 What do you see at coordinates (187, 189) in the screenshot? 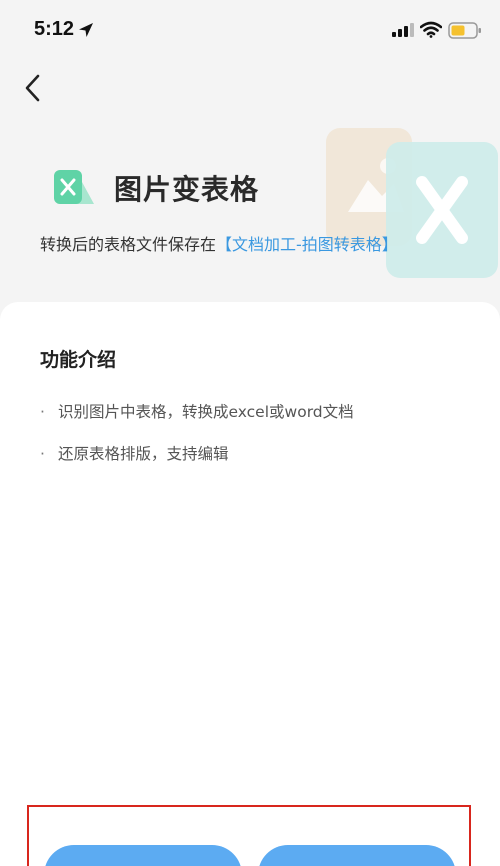
I see `page-title: 图片变表格` at bounding box center [187, 189].